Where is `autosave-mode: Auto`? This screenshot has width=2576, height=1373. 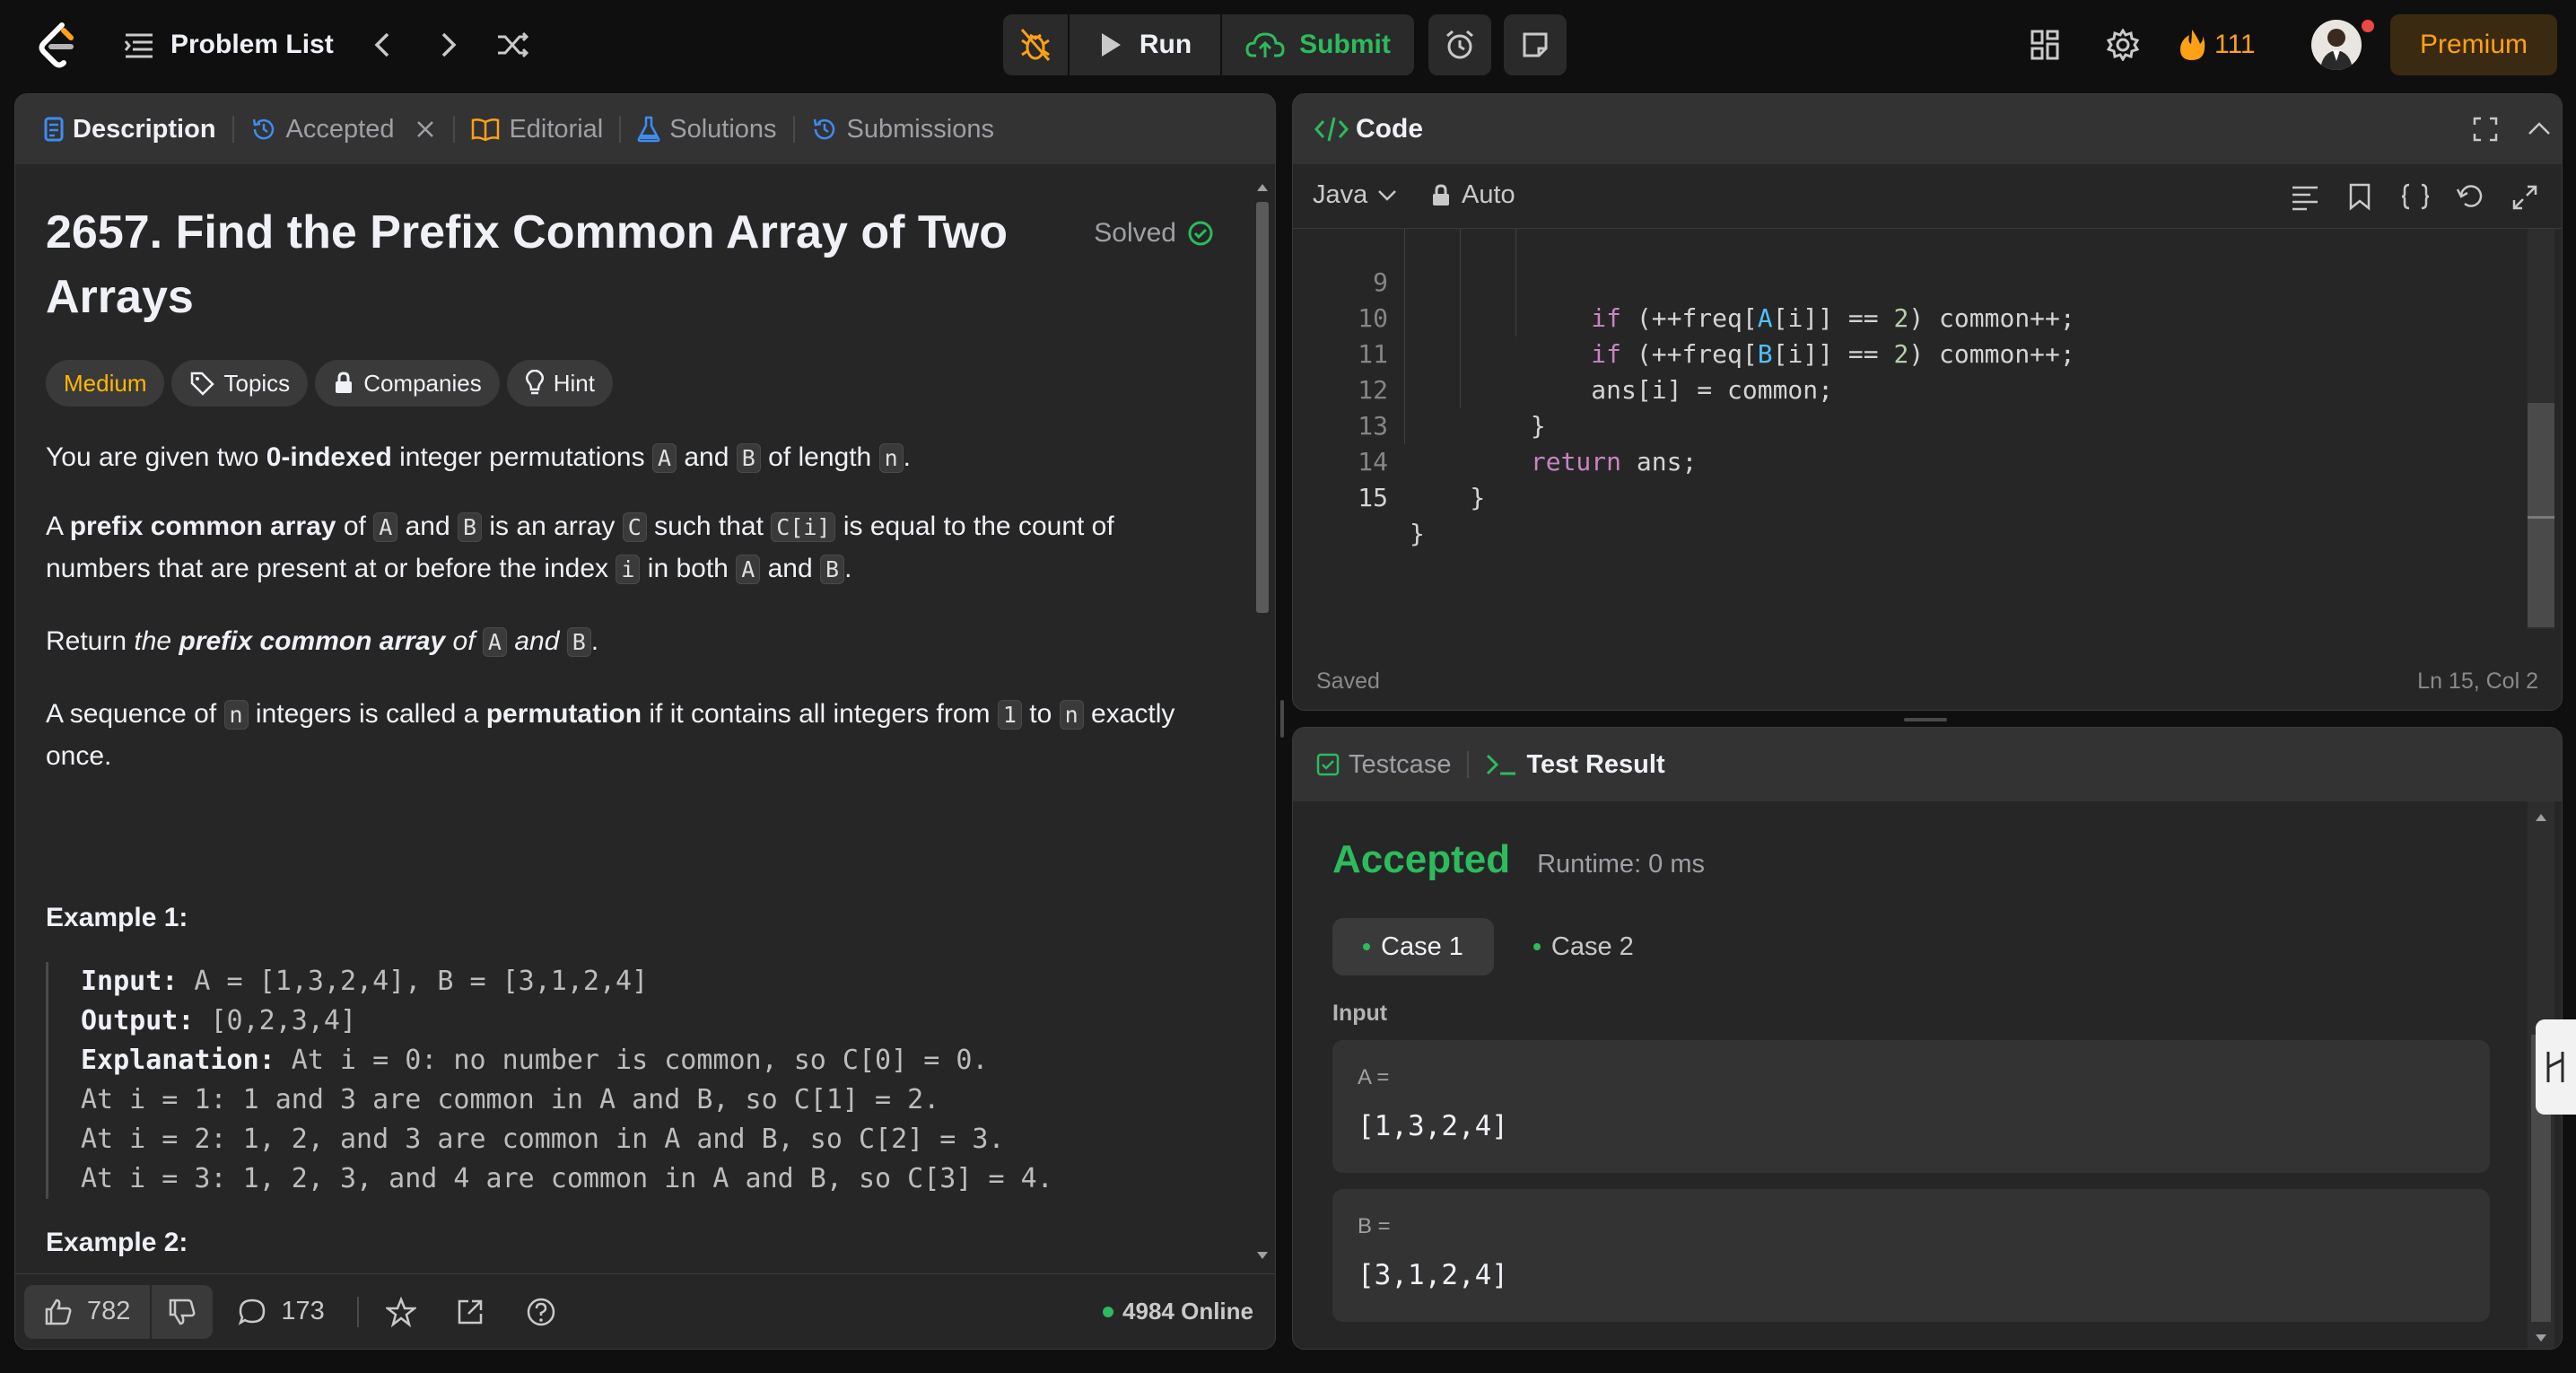 autosave-mode: Auto is located at coordinates (1473, 195).